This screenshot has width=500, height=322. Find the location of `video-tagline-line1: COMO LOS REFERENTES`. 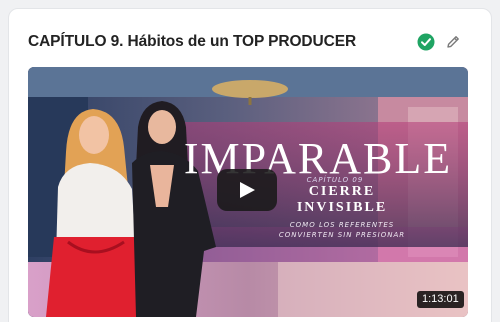

video-tagline-line1: COMO LOS REFERENTES is located at coordinates (342, 225).